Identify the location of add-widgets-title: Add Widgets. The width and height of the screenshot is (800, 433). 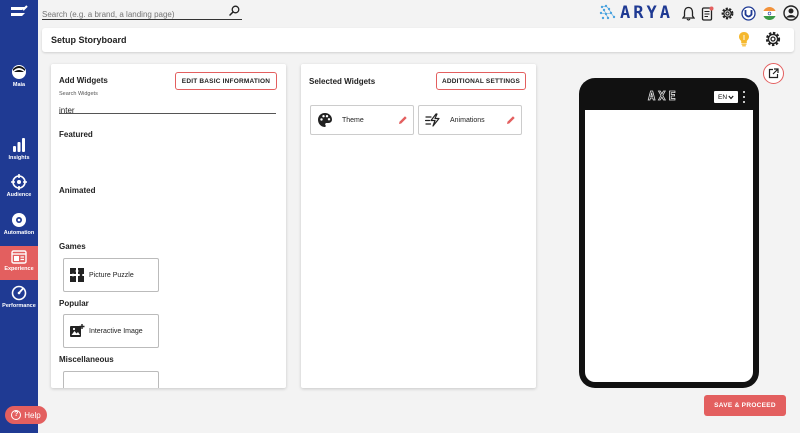
(83, 80).